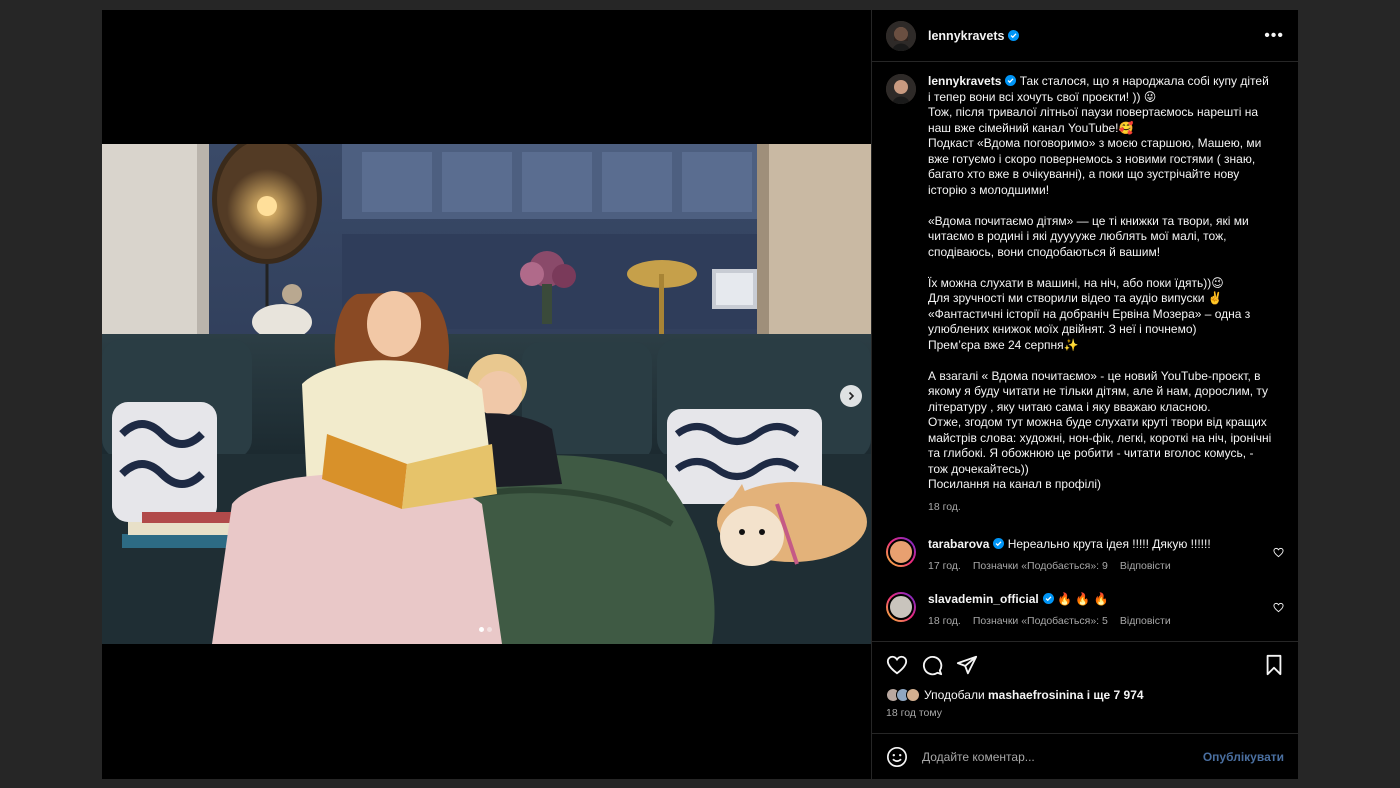 Image resolution: width=1400 pixels, height=788 pixels. What do you see at coordinates (1040, 621) in the screenshot?
I see `comment-likes-count: Позначки «Подобається»: 5` at bounding box center [1040, 621].